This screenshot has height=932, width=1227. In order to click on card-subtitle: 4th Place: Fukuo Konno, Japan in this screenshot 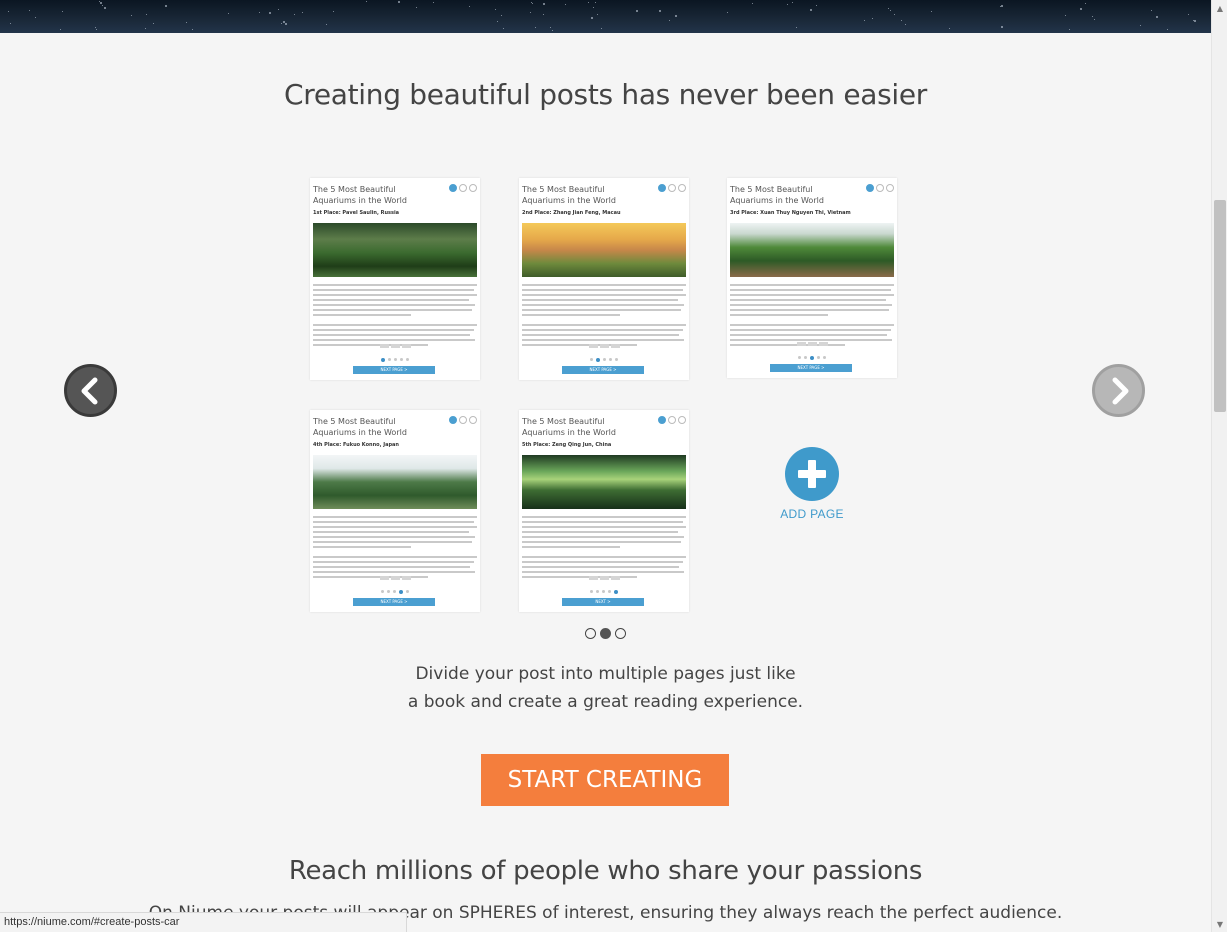, I will do `click(356, 445)`.